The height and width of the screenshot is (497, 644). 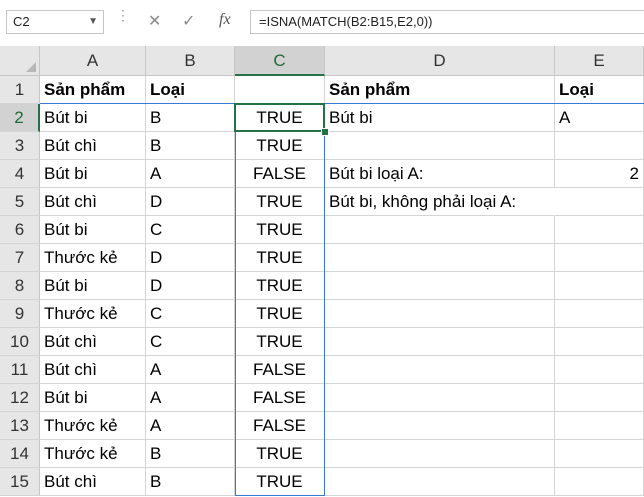 I want to click on cell-d5: Bút bi, không phải loại A:, so click(x=440, y=202).